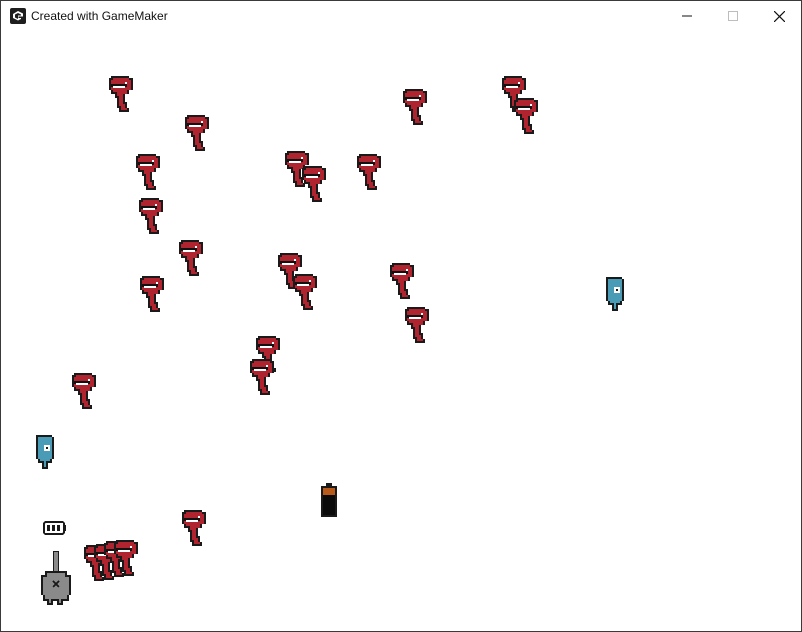 The image size is (802, 632). Describe the element at coordinates (401, 16) in the screenshot. I see `title-bar: Created with GameMaker` at that location.